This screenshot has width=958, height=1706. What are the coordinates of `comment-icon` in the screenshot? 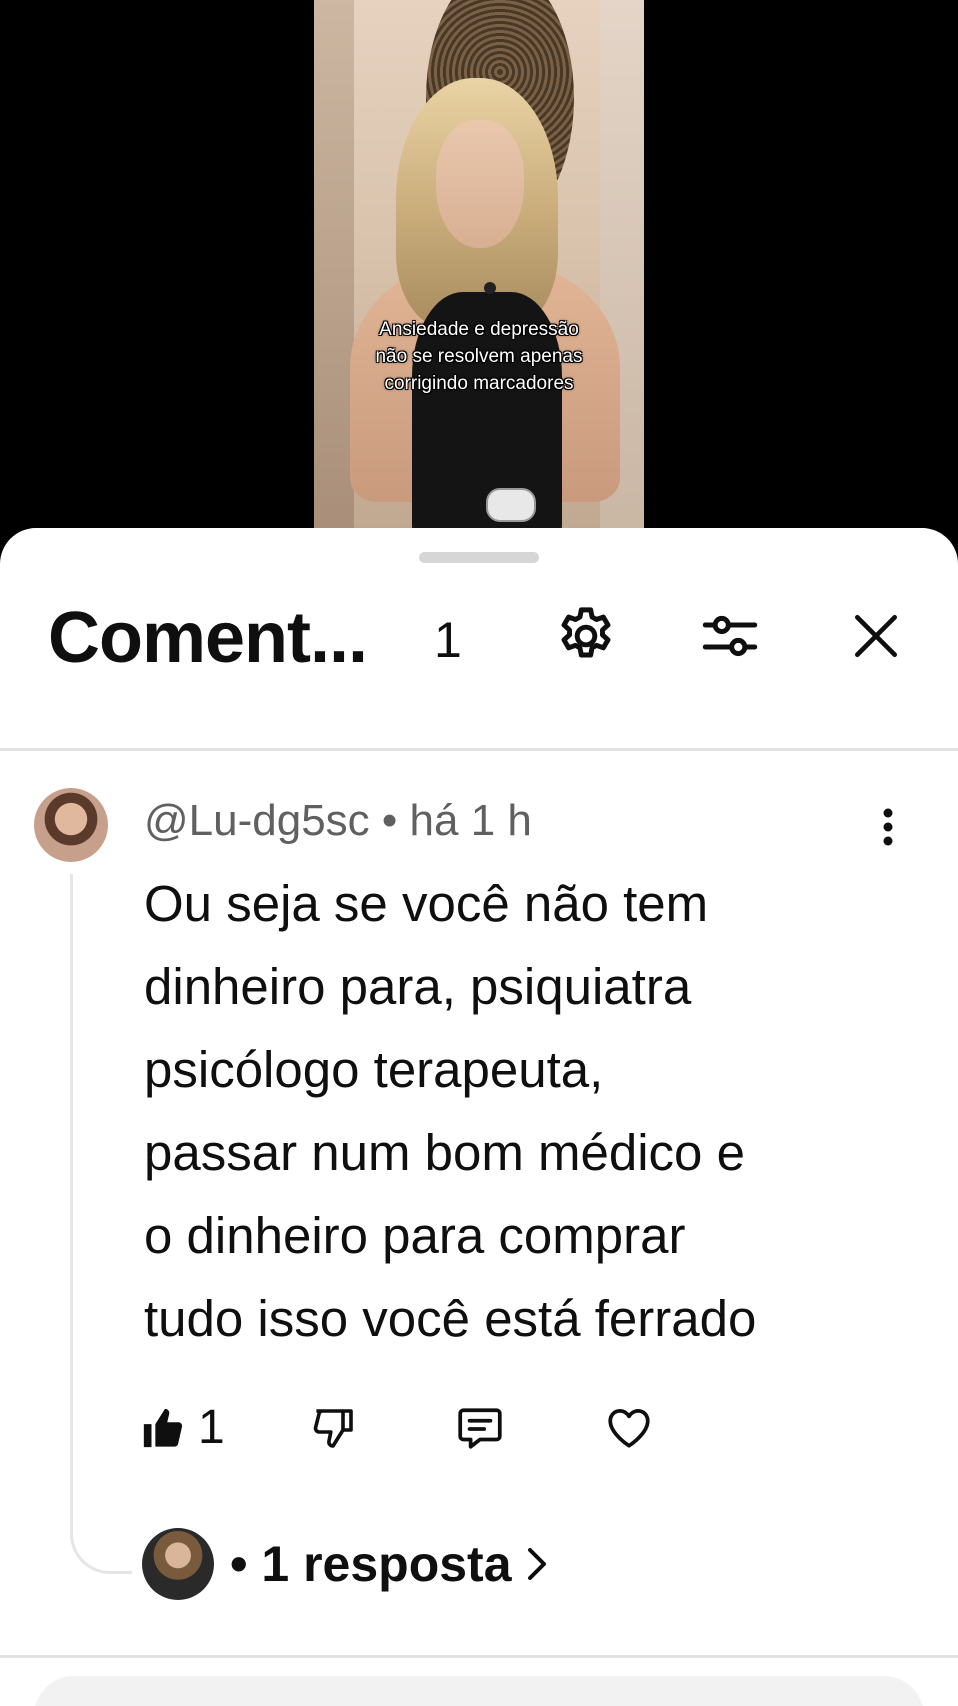 It's located at (480, 1428).